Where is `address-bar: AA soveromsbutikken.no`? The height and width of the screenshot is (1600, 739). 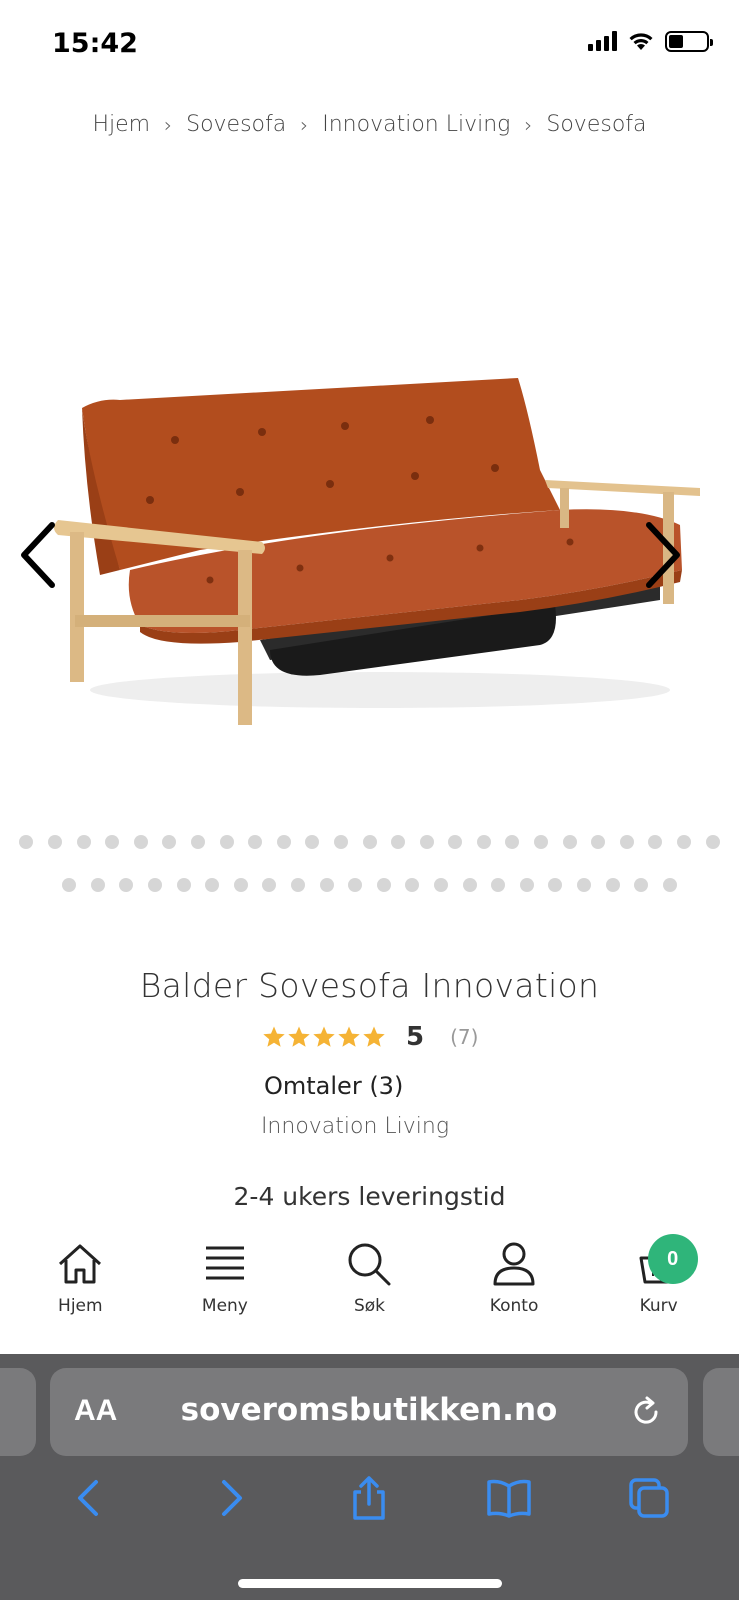
address-bar: AA soveromsbutikken.no is located at coordinates (369, 1412).